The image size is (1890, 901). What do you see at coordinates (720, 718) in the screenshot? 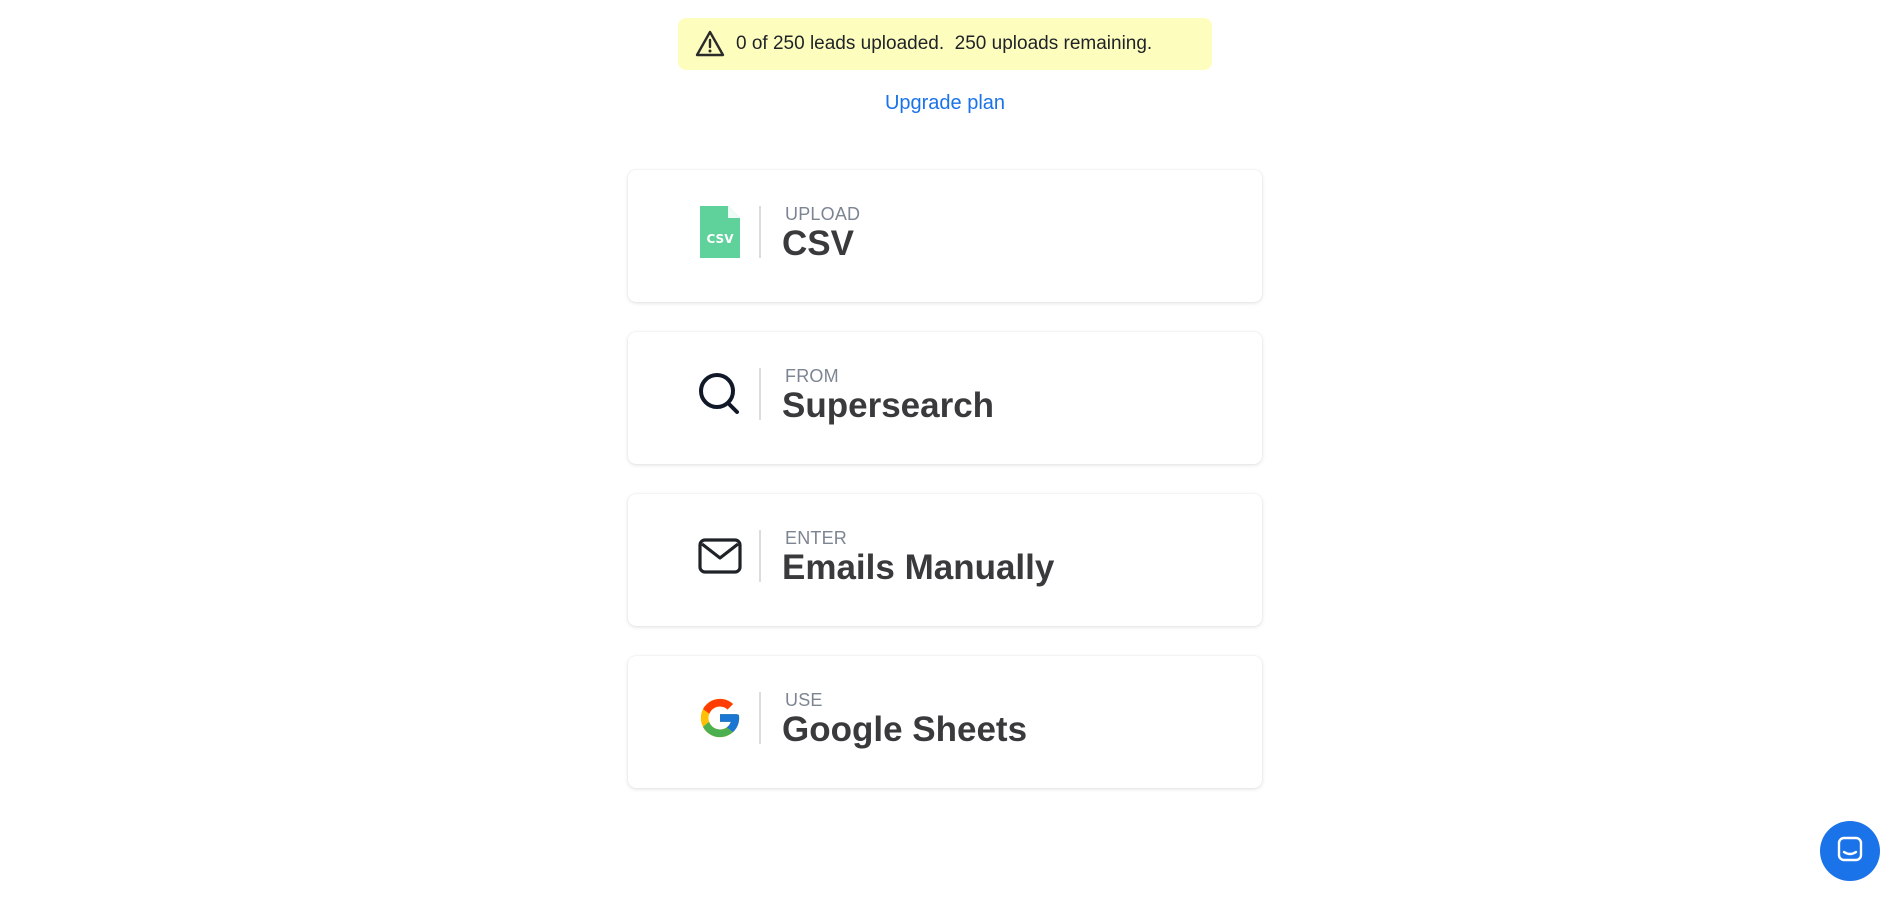
I see `google-icon` at bounding box center [720, 718].